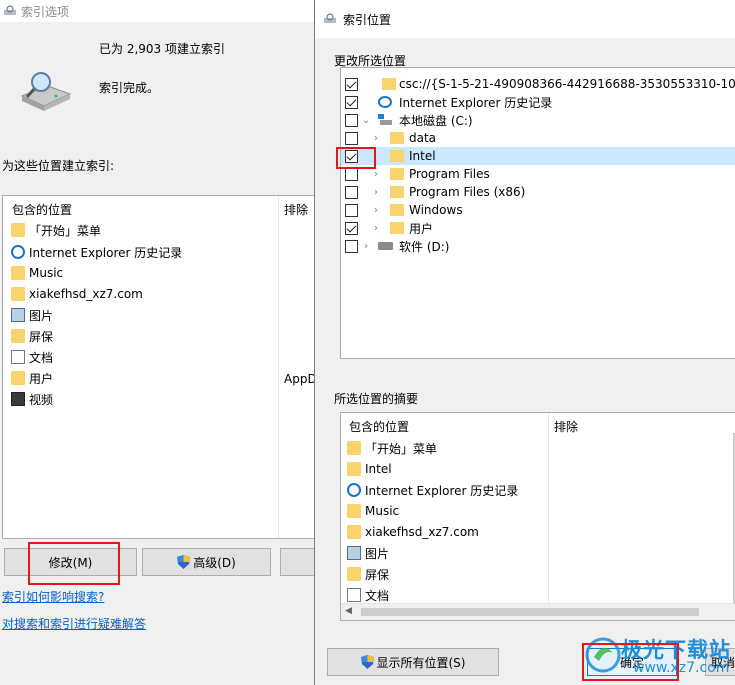  I want to click on list-item: Intel, so click(369, 469).